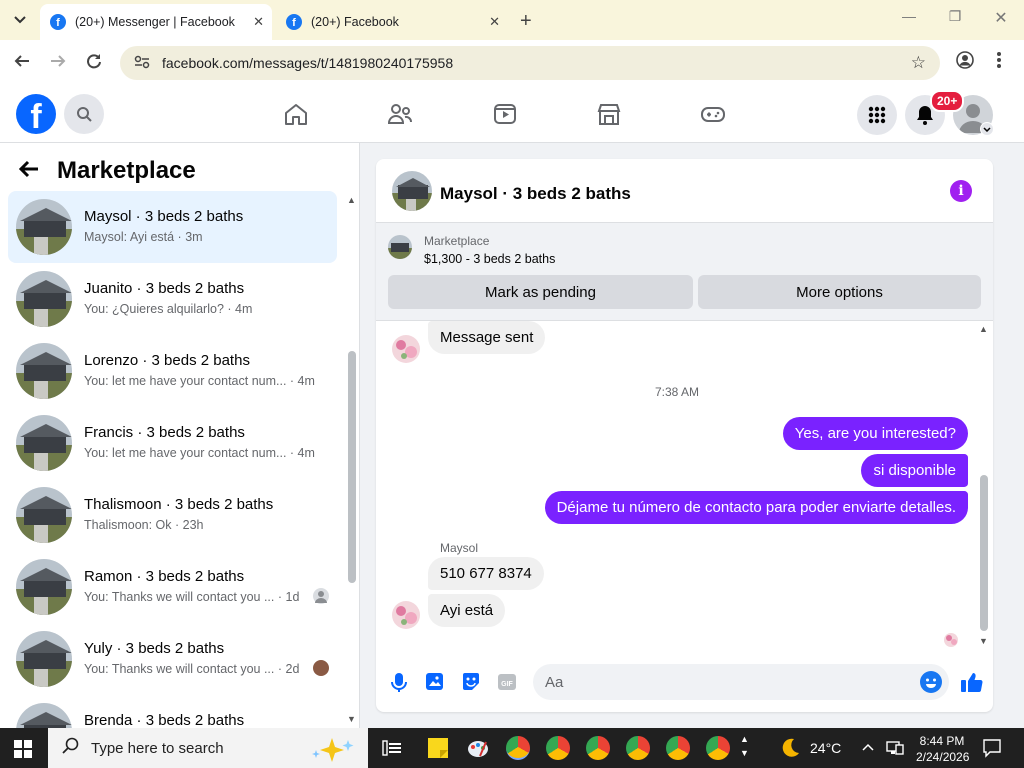 The image size is (1024, 768). Describe the element at coordinates (895, 750) in the screenshot. I see `network-icon` at that location.